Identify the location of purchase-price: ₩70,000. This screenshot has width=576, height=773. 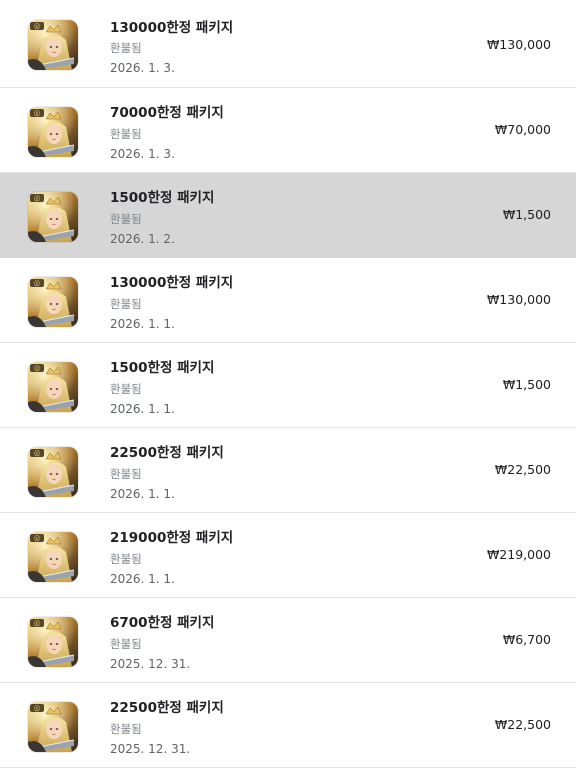
(522, 129).